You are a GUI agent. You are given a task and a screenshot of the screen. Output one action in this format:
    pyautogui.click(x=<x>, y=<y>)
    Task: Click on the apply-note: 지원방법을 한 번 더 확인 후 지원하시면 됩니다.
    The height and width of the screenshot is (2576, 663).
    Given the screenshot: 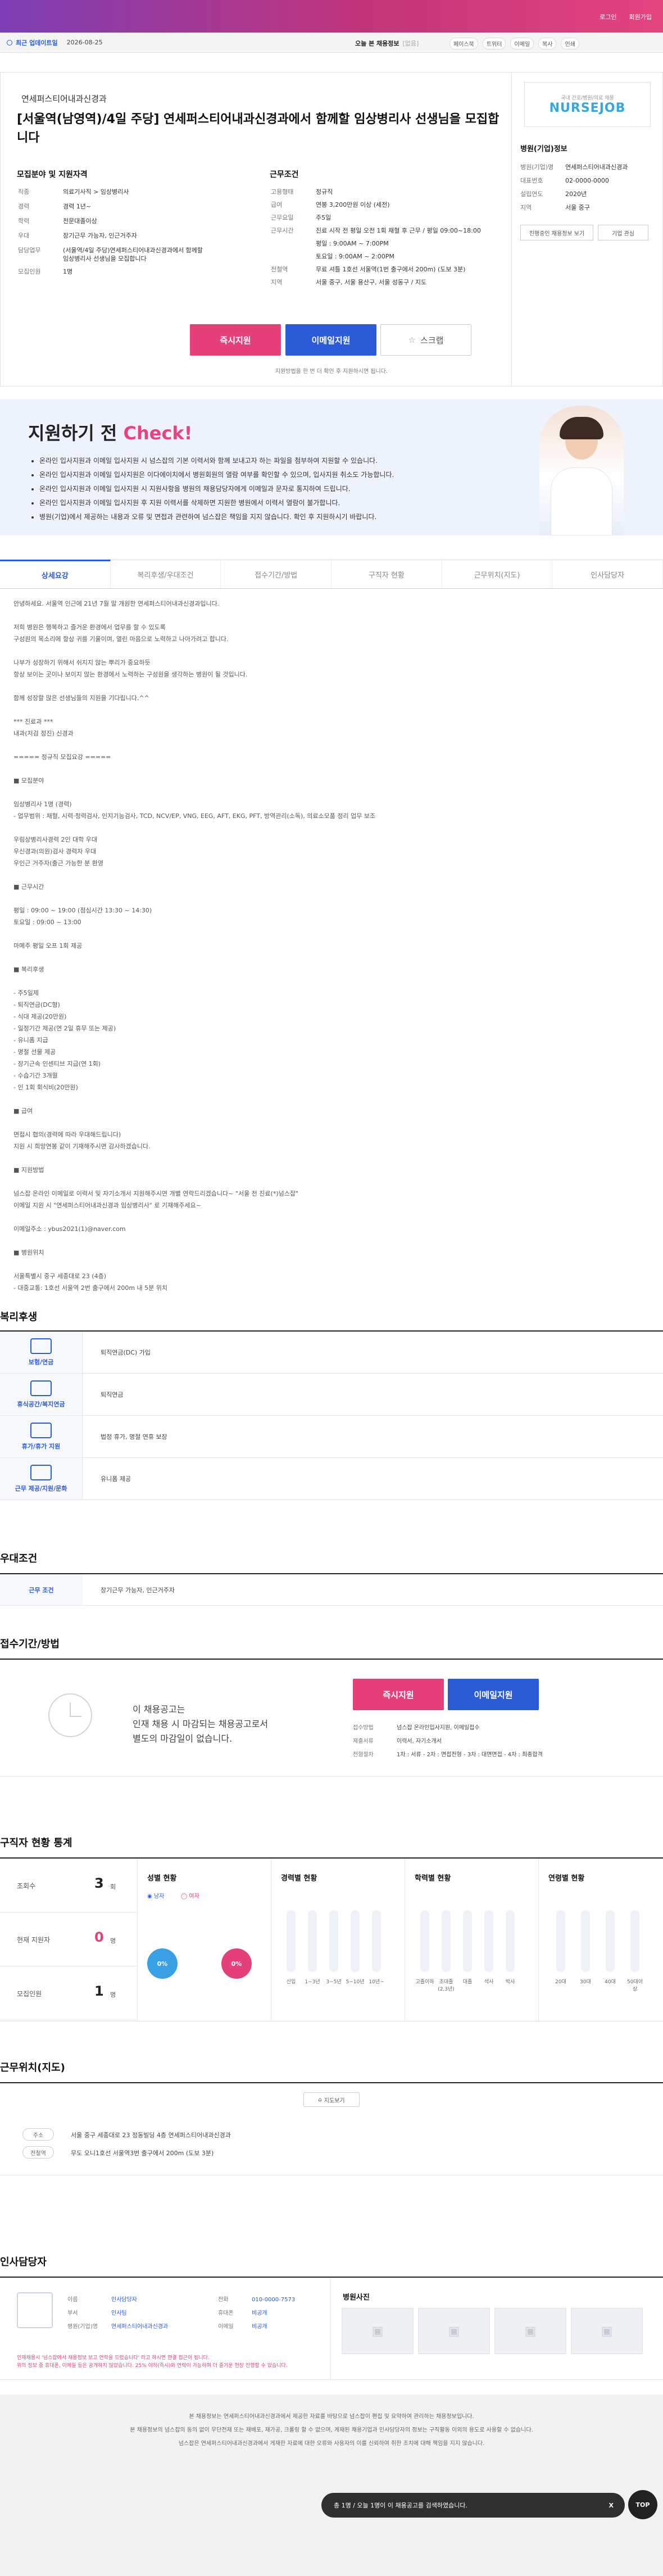 What is the action you would take?
    pyautogui.click(x=331, y=372)
    